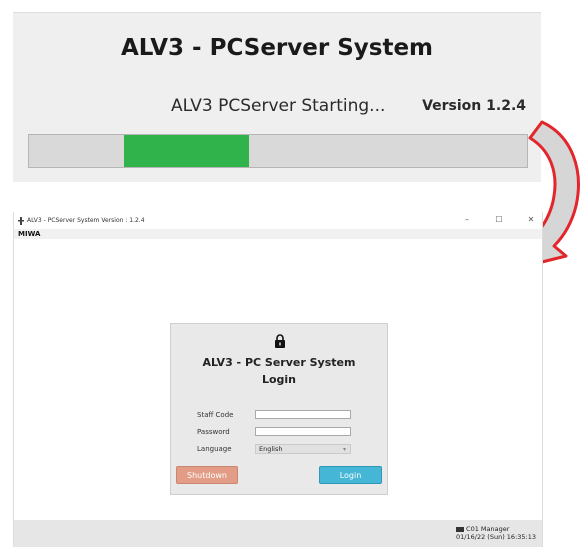 This screenshot has width=586, height=547. Describe the element at coordinates (21, 220) in the screenshot. I see `app-icon` at that location.